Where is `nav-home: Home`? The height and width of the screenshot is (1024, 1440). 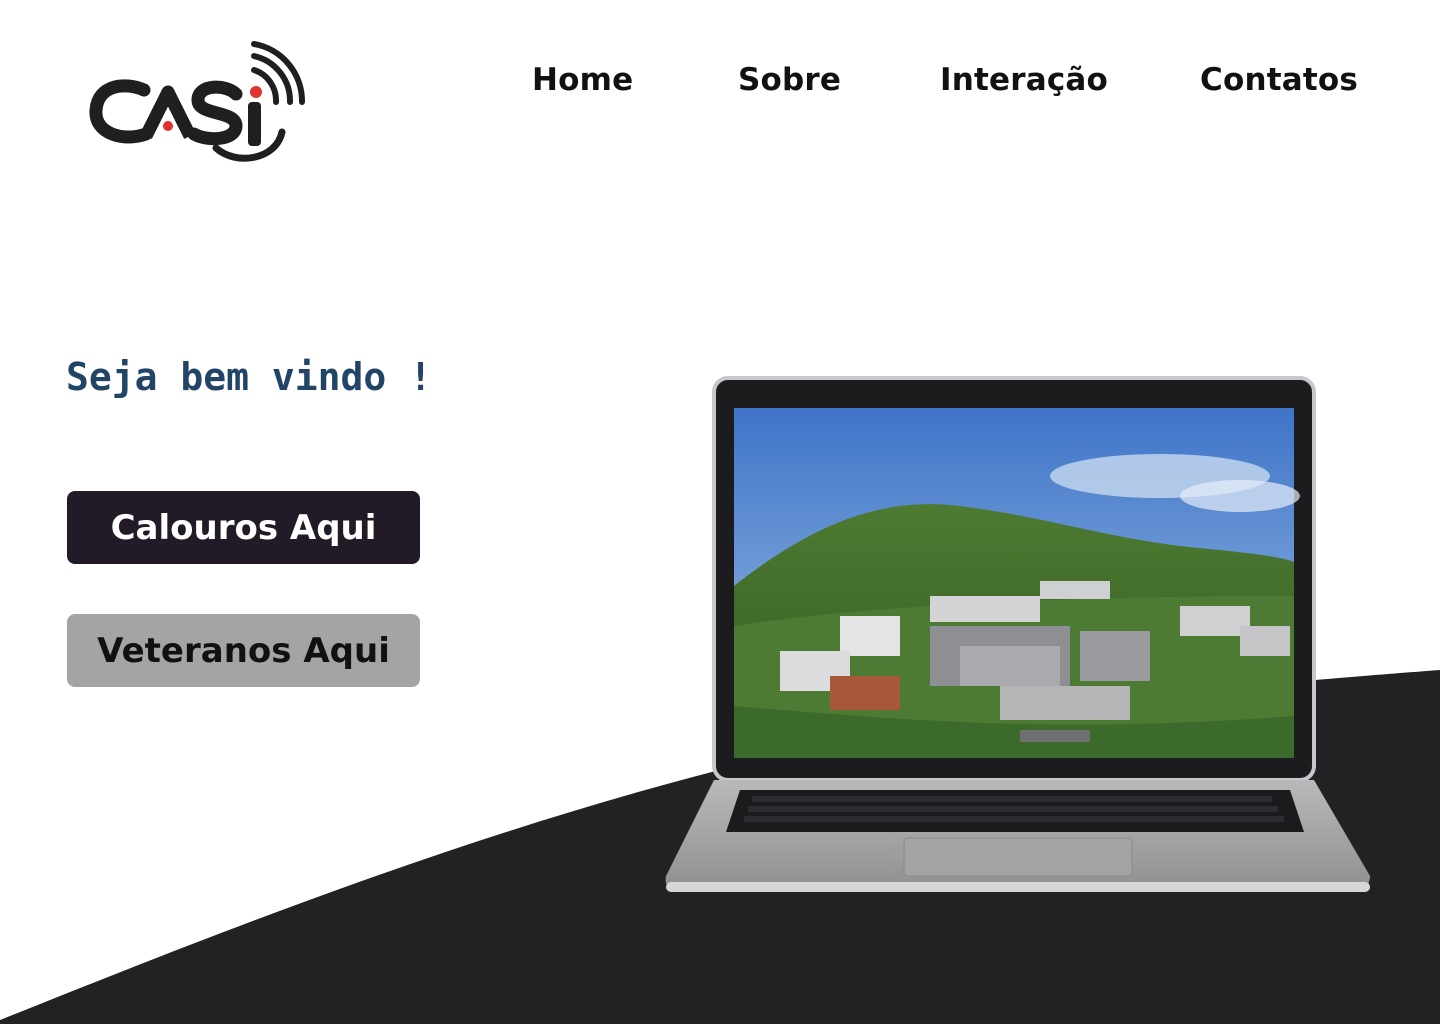 nav-home: Home is located at coordinates (582, 80).